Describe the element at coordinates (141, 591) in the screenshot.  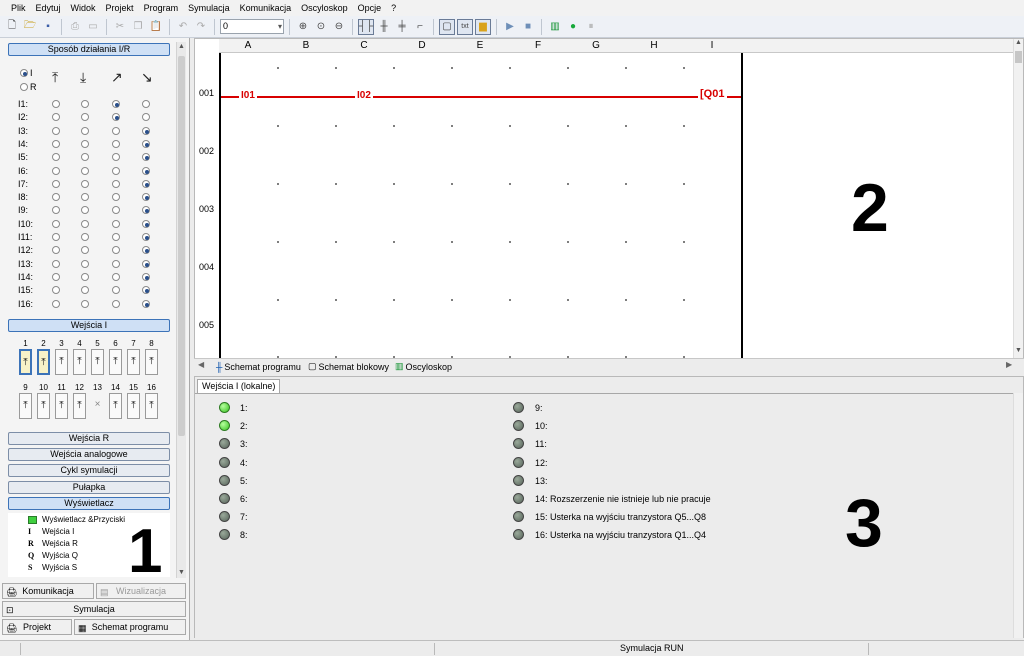
I see `visualization-button: ▤ Wizualizacja` at that location.